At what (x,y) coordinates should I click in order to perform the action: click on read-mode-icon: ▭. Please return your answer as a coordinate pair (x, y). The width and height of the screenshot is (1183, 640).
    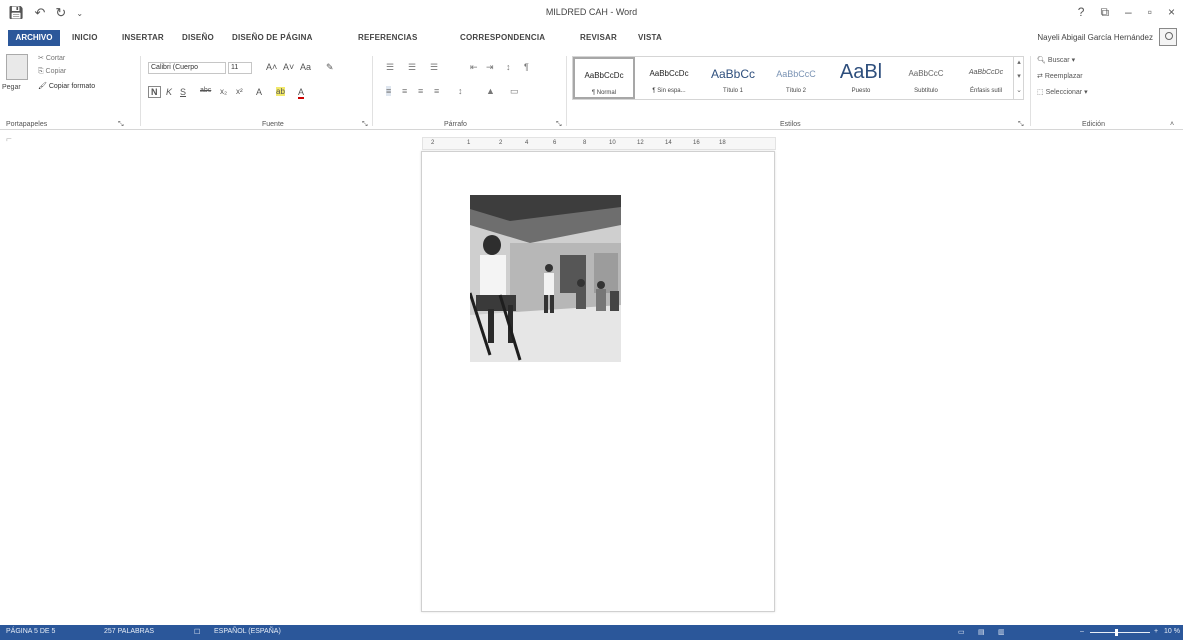
    Looking at the image, I should click on (961, 632).